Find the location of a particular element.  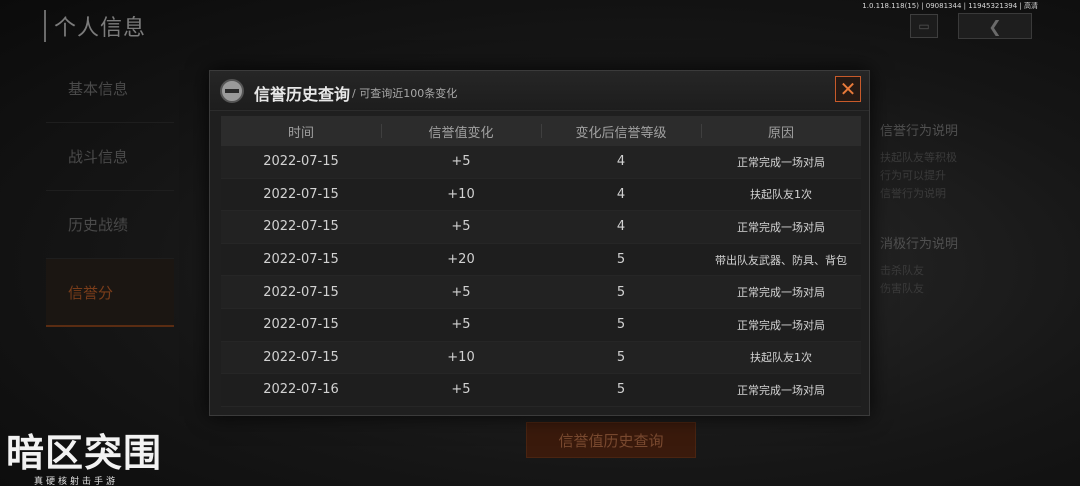

column-header-change: 信誉值变化 is located at coordinates (461, 131).